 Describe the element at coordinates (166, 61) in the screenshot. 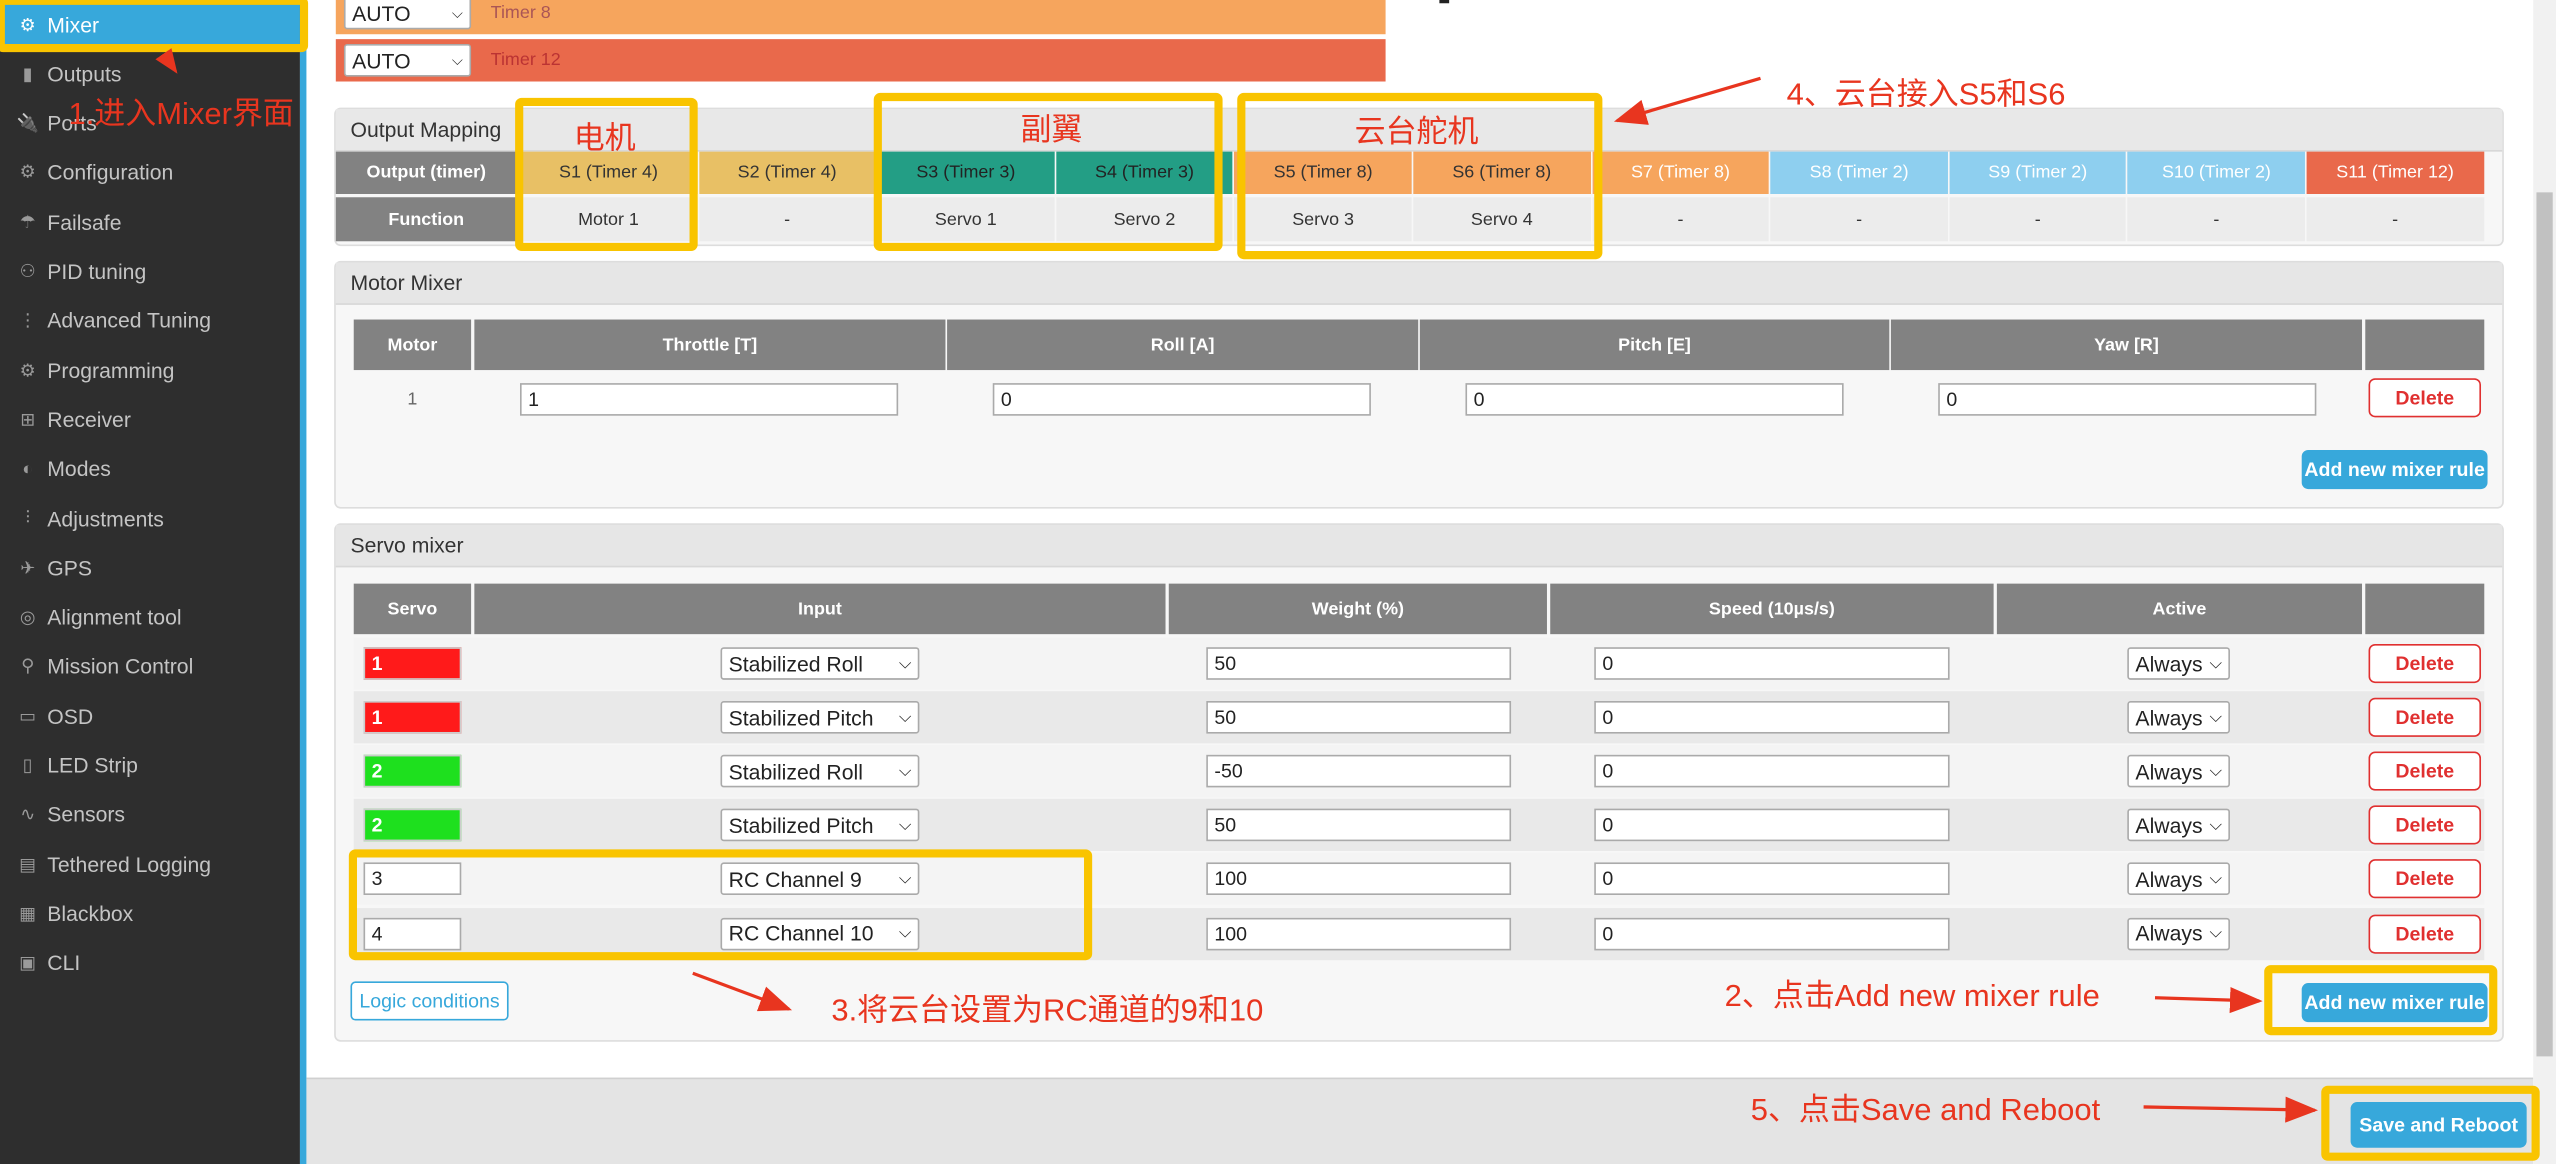

I see `arrow-step1` at that location.